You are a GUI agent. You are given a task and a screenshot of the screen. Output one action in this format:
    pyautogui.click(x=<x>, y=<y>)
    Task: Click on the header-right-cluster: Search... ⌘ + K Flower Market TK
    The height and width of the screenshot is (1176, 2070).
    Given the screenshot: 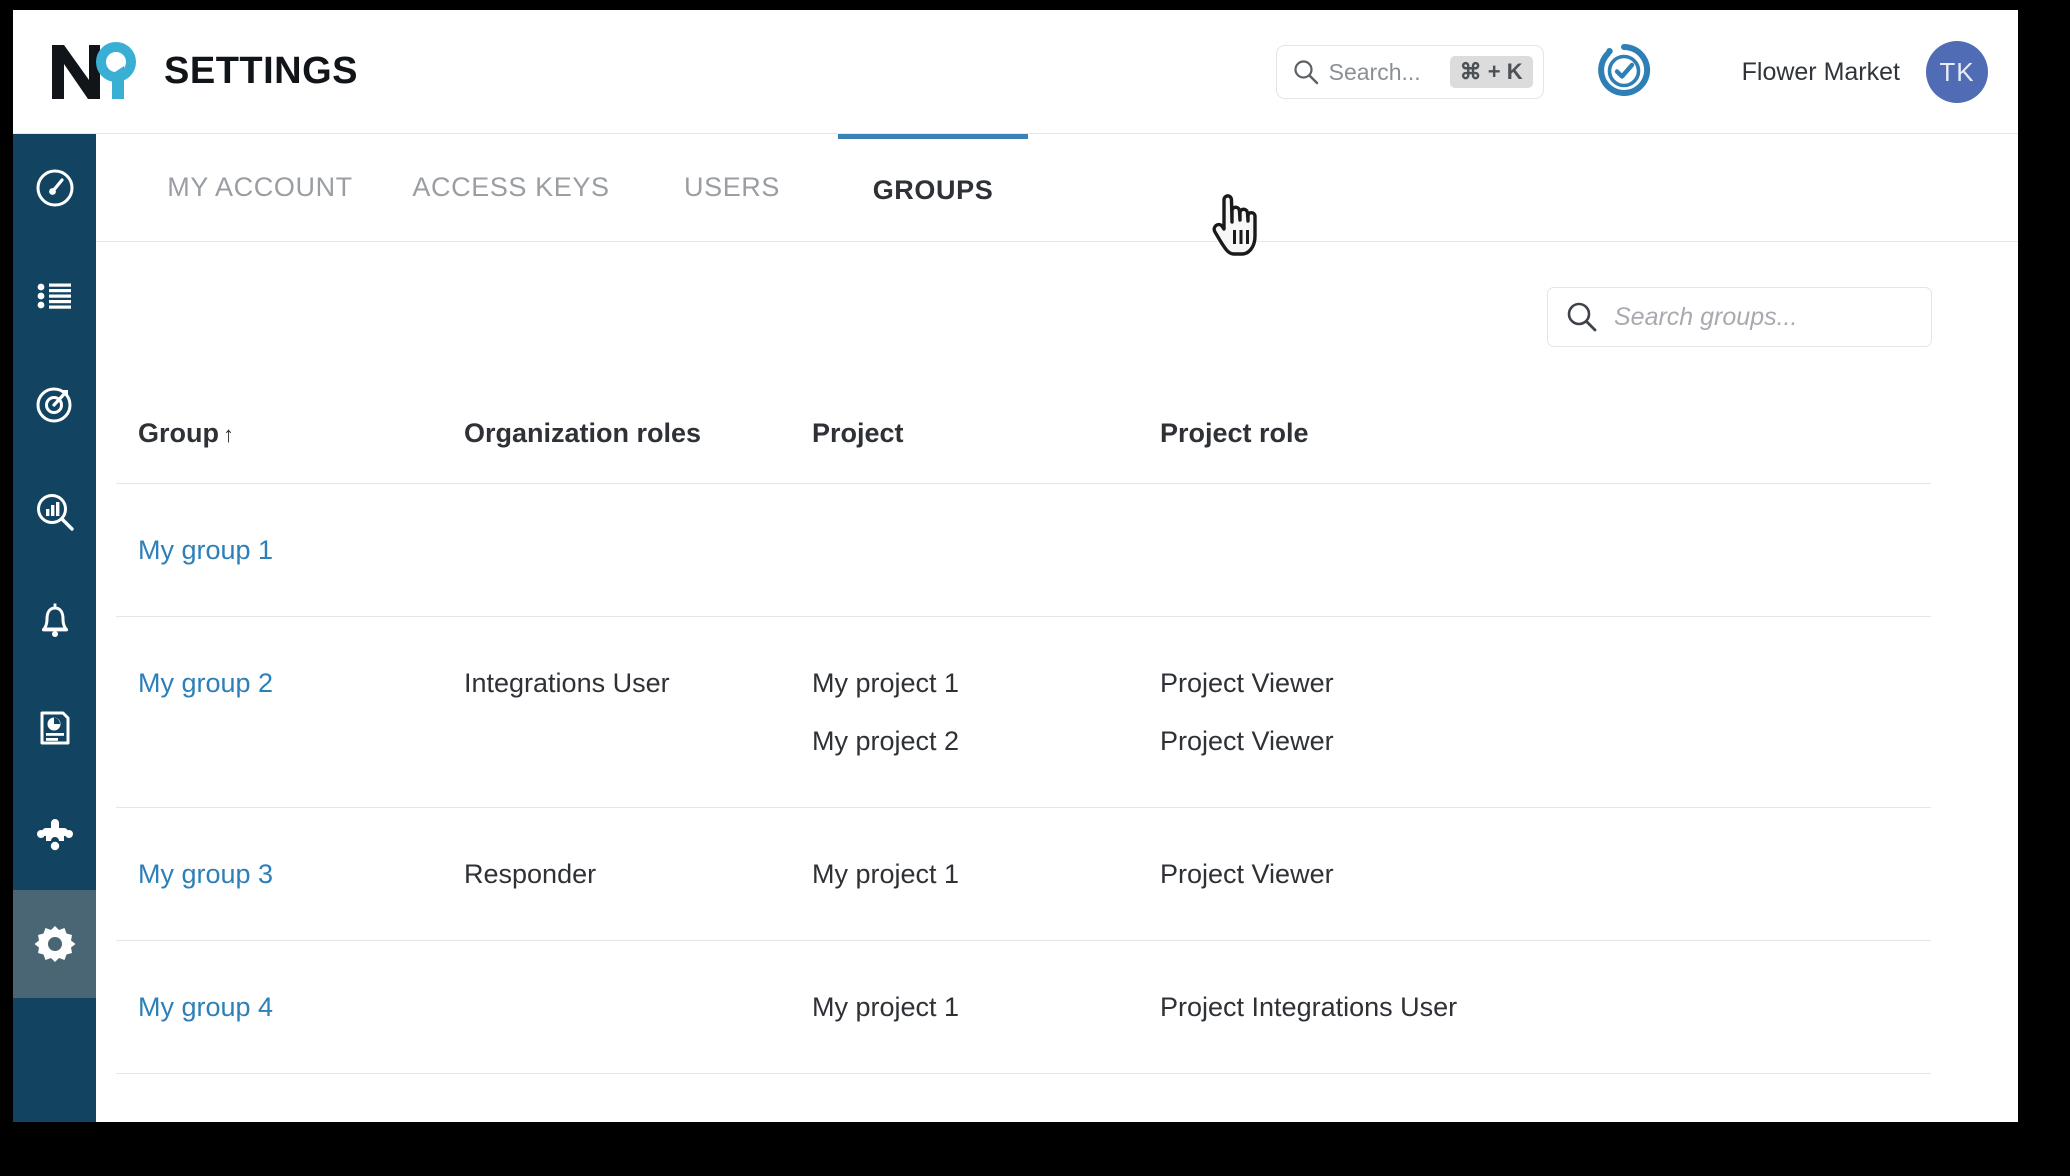 What is the action you would take?
    pyautogui.click(x=1631, y=72)
    